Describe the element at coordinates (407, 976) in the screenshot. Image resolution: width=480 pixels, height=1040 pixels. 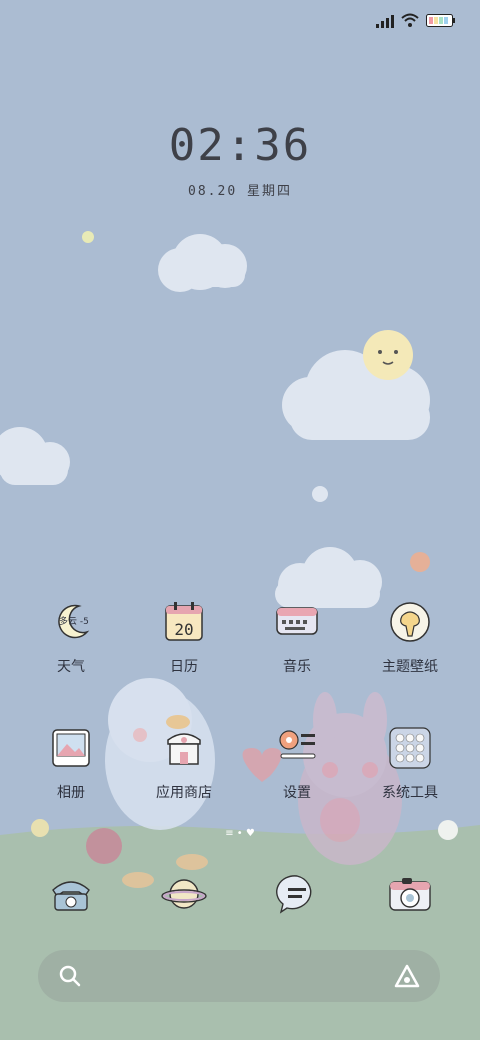
I see `assistant-icon` at that location.